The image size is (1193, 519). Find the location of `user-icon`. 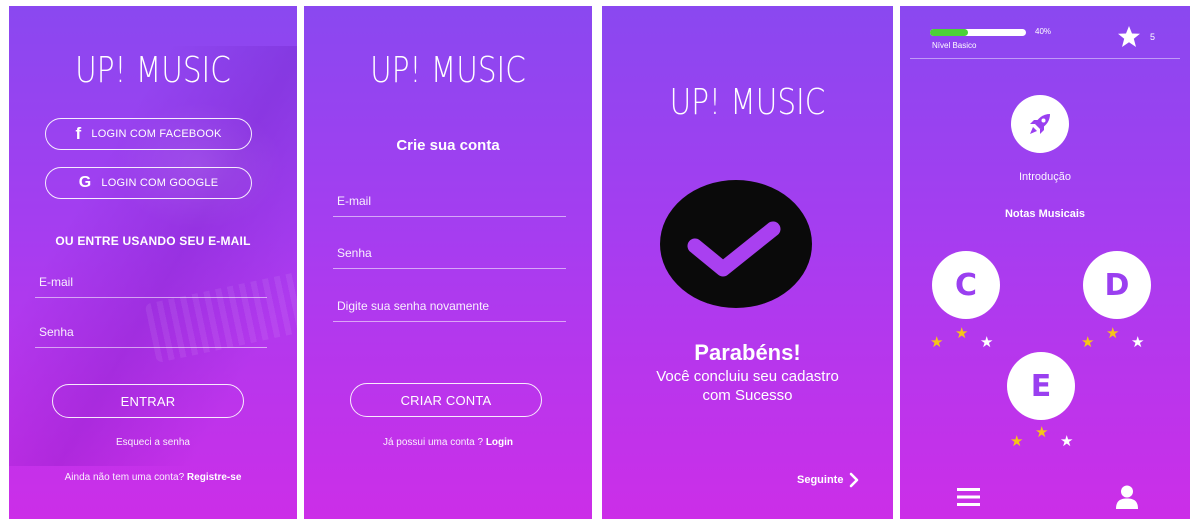

user-icon is located at coordinates (1127, 497).